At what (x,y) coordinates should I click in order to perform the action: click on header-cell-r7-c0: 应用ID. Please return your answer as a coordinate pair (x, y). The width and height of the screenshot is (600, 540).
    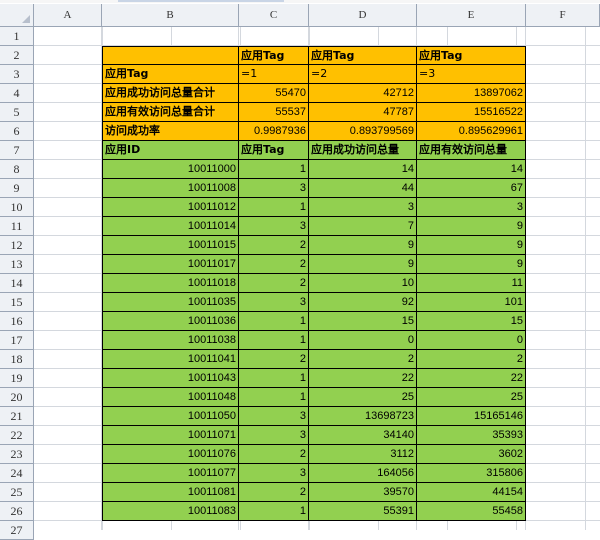
    Looking at the image, I should click on (170, 150).